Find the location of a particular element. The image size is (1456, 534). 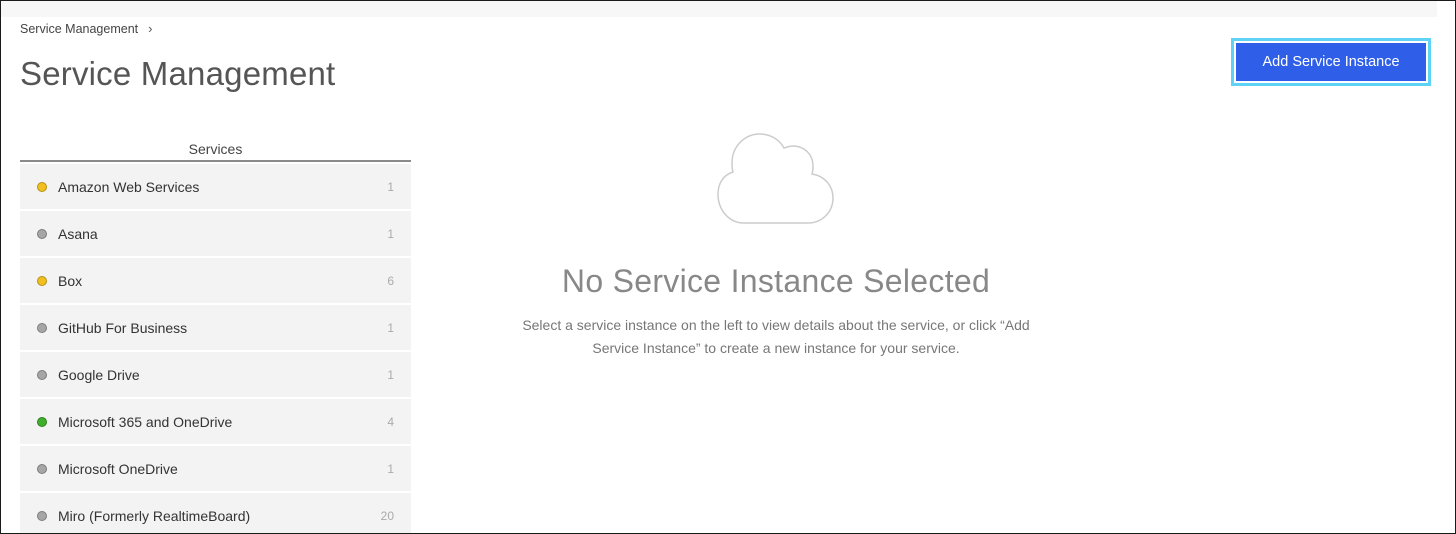

service-name: Microsoft OneDrive is located at coordinates (118, 468).